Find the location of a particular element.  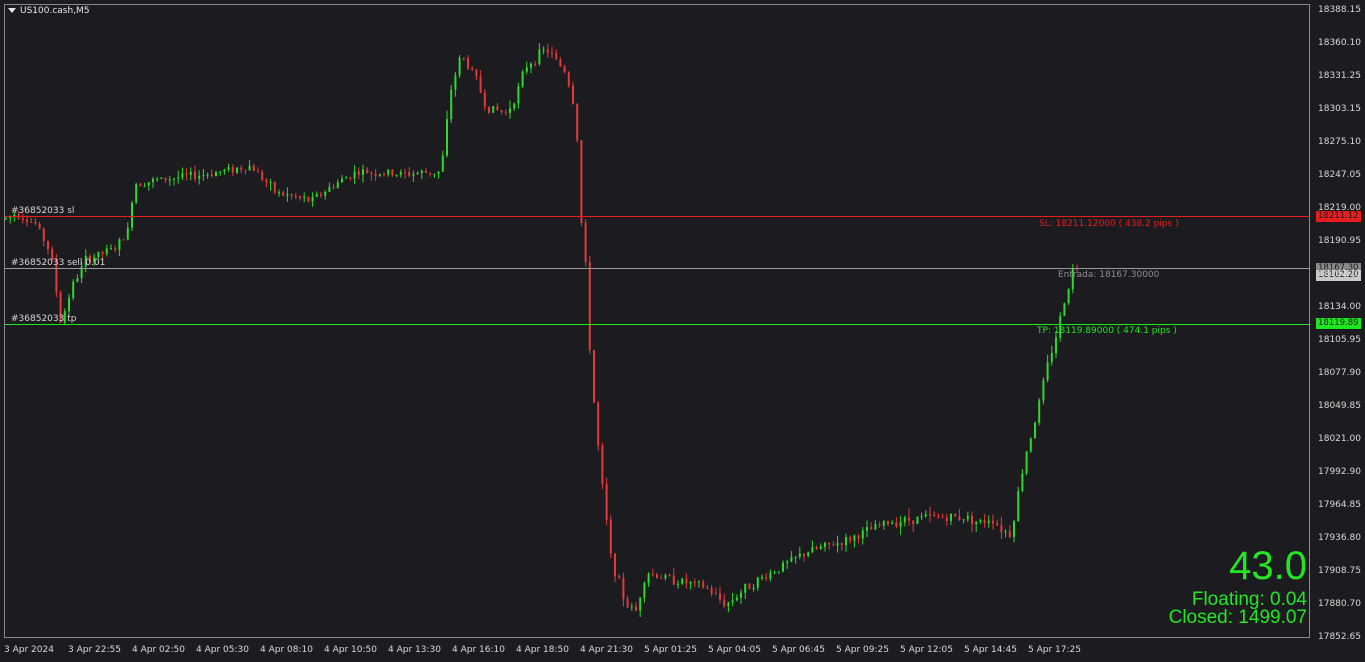

x-tick-label: 3 Apr 2024 is located at coordinates (29, 650).